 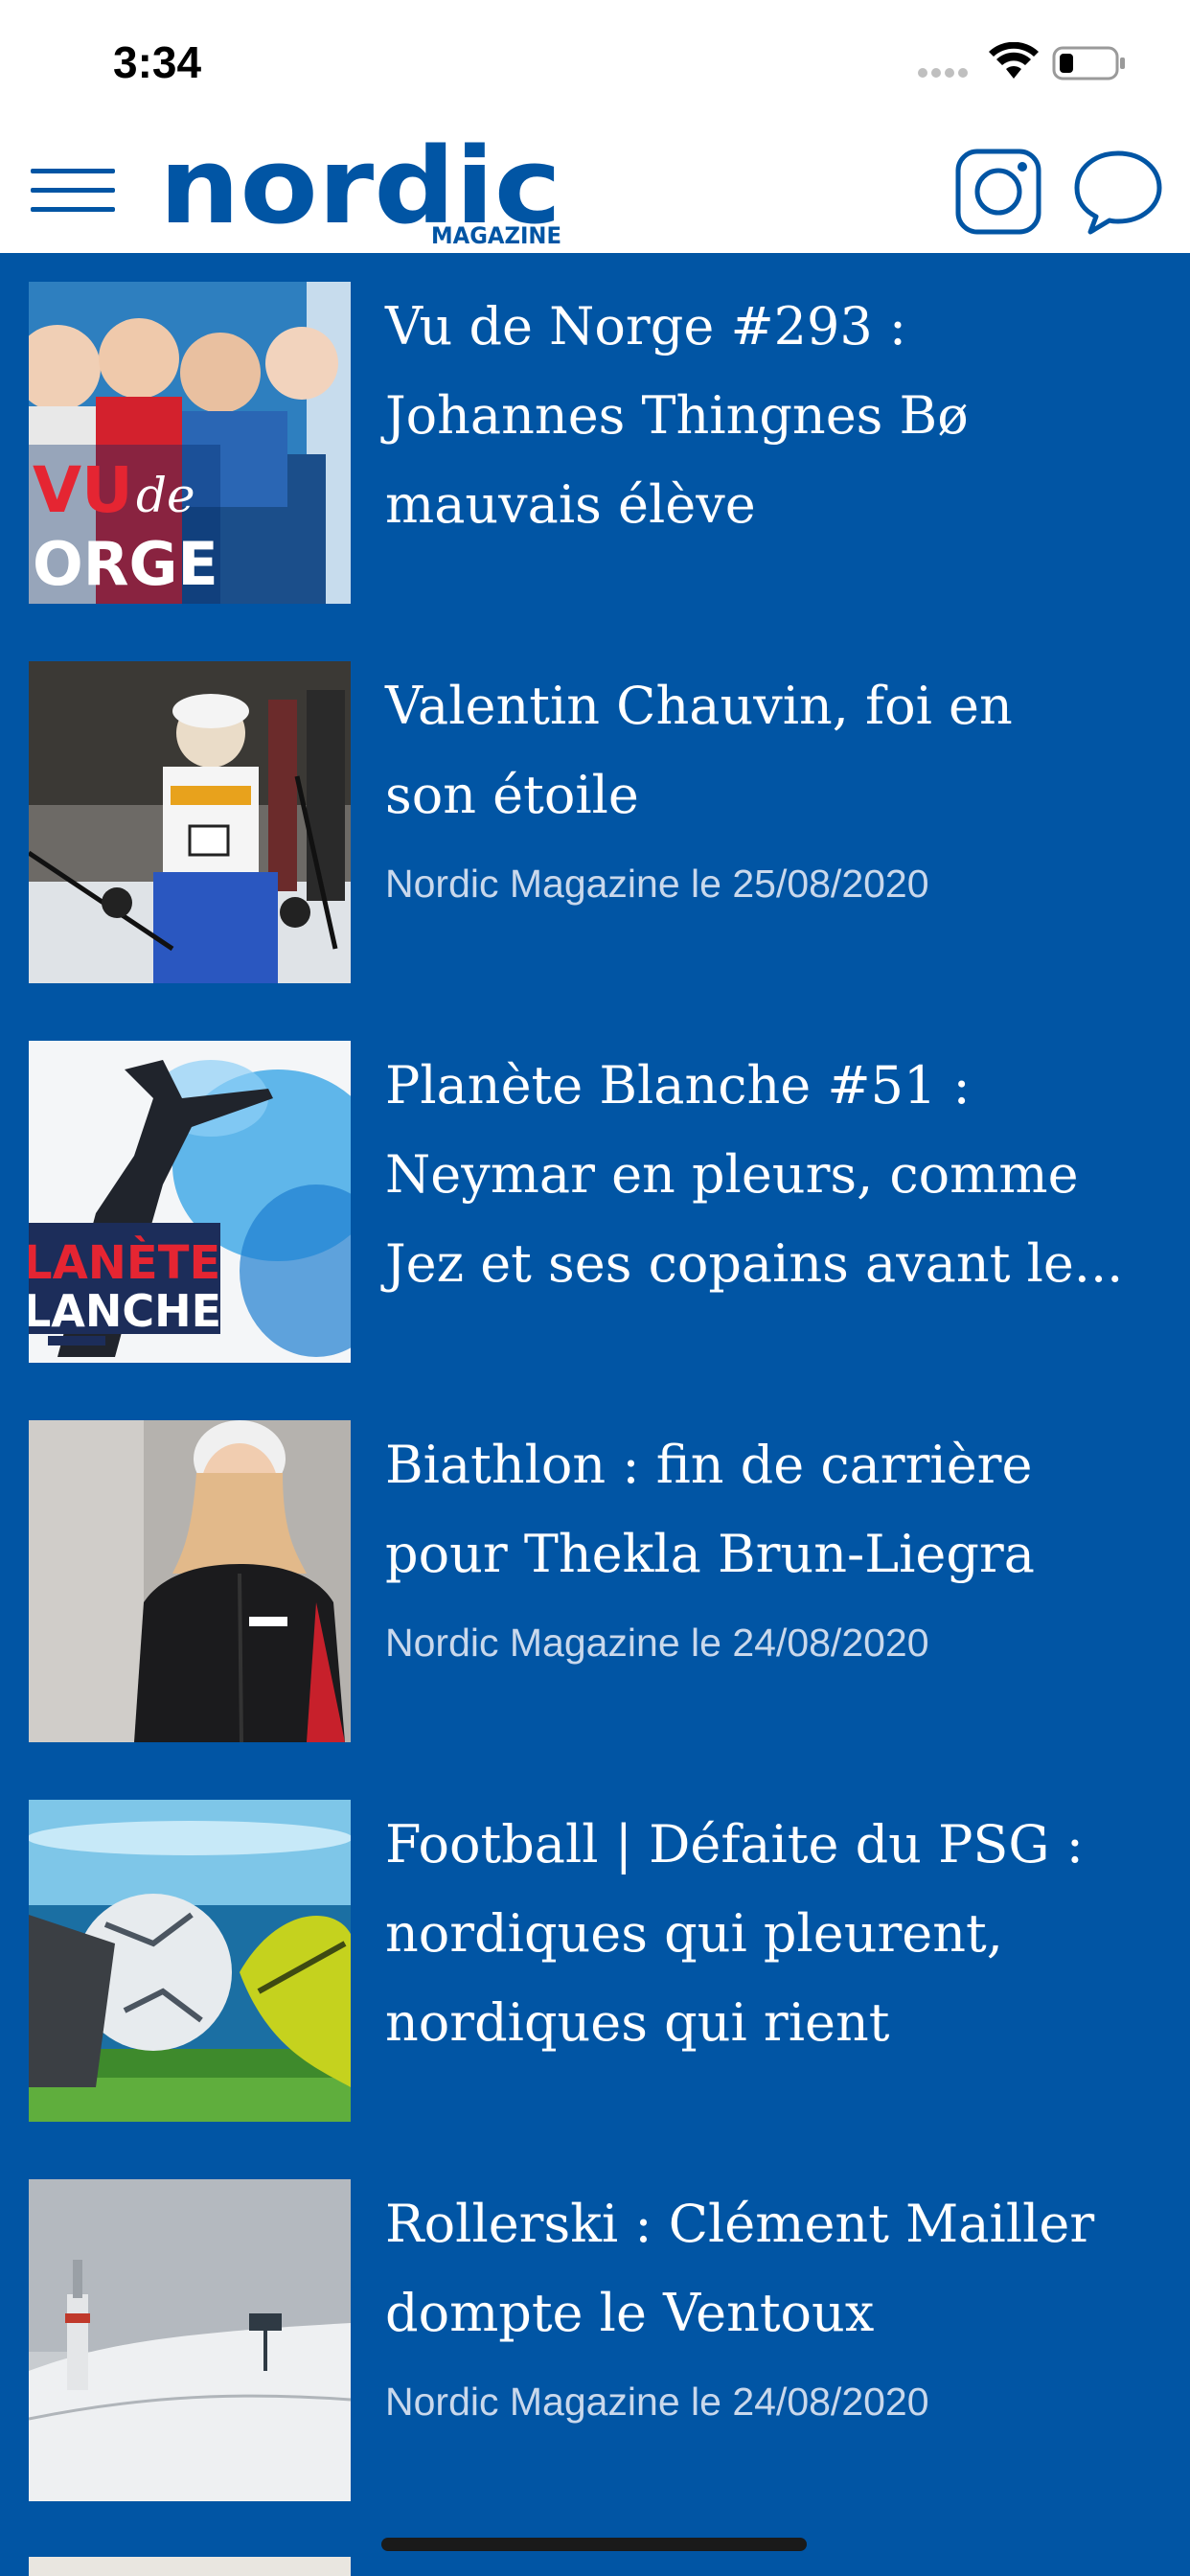 I want to click on menu-button, so click(x=73, y=190).